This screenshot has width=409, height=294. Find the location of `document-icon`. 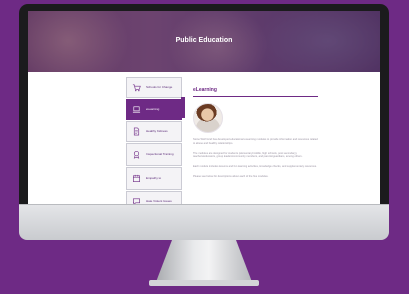

document-icon is located at coordinates (136, 132).